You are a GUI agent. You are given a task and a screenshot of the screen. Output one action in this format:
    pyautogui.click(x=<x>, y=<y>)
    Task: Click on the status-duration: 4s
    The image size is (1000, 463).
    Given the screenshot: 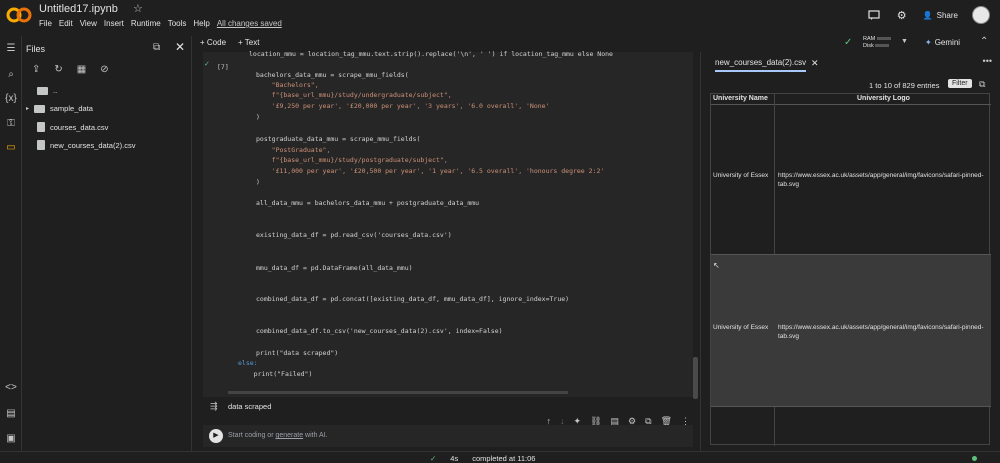 What is the action you would take?
    pyautogui.click(x=454, y=458)
    